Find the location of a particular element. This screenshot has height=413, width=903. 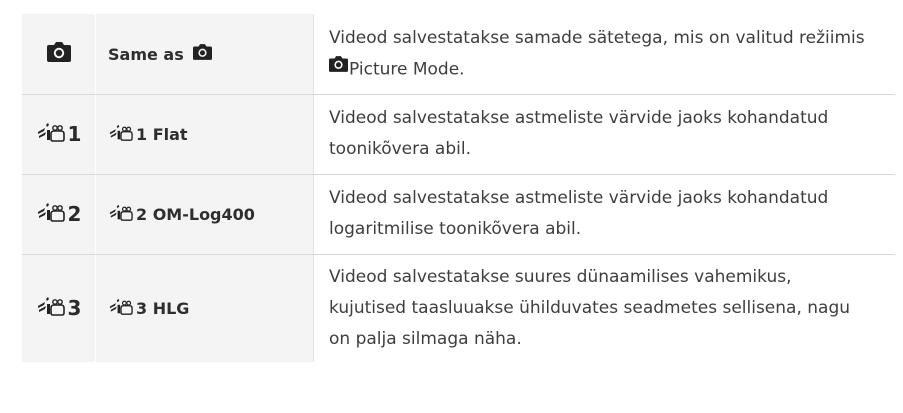

mode-name: Same as is located at coordinates (146, 54).